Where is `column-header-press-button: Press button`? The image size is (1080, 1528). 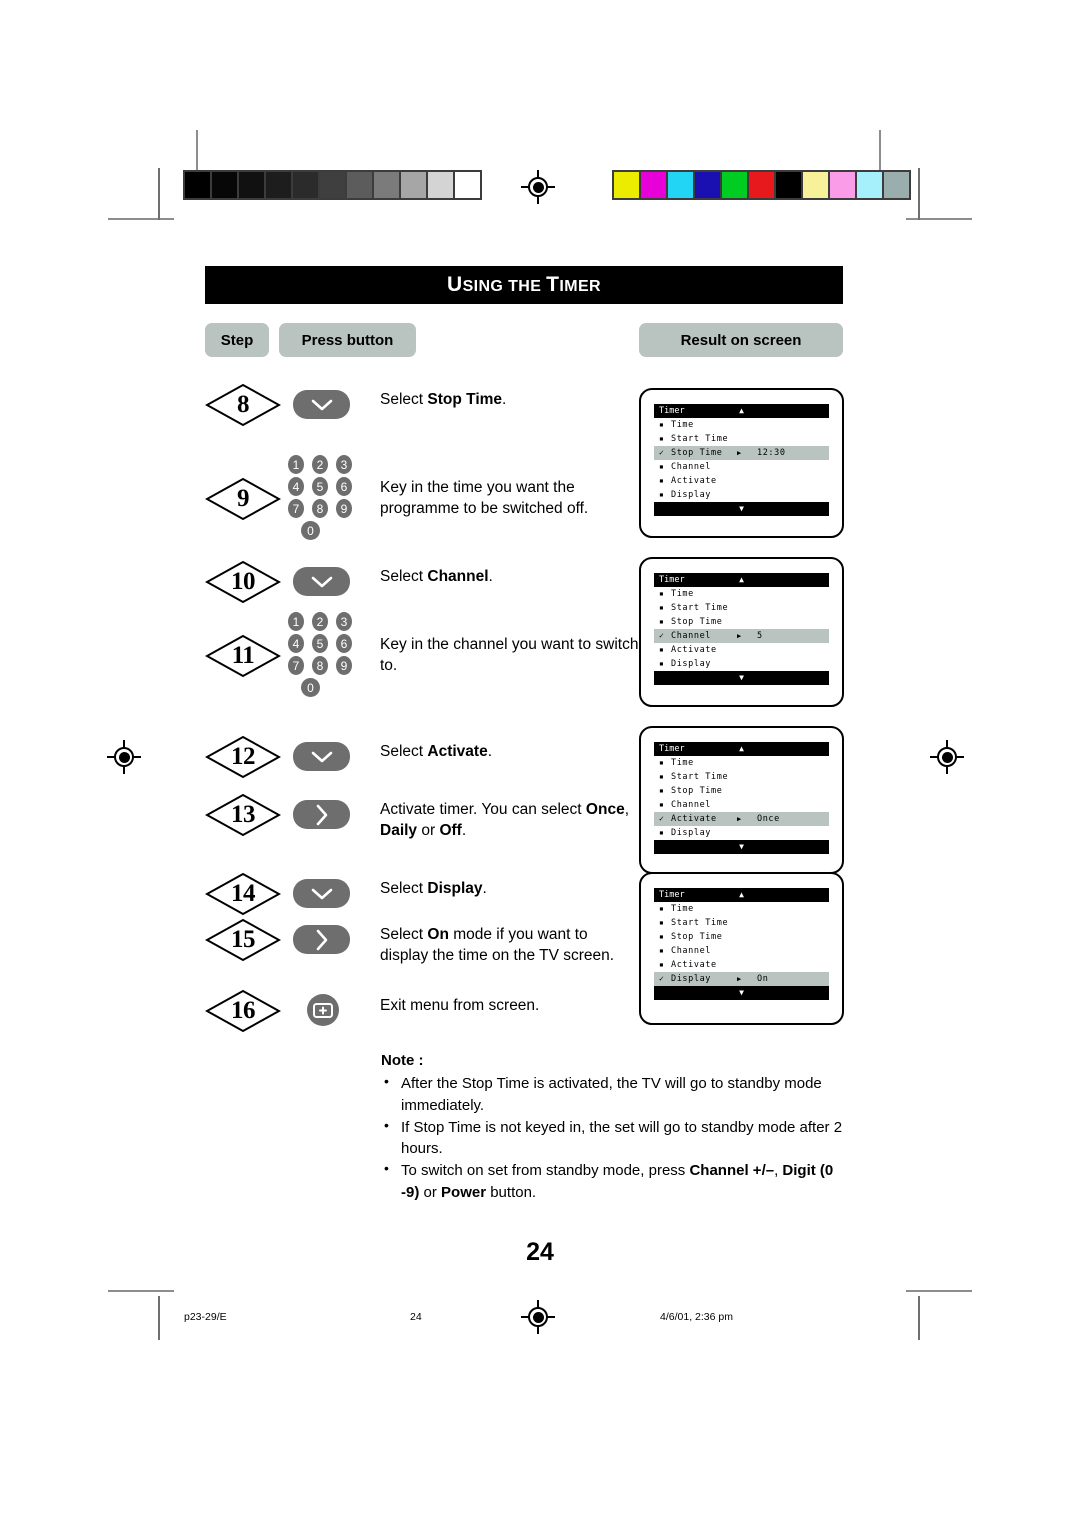
column-header-press-button: Press button is located at coordinates (347, 340).